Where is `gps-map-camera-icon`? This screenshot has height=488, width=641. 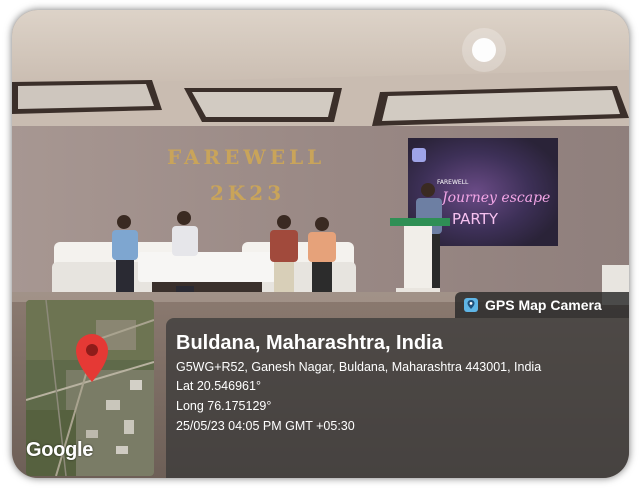
gps-map-camera-icon is located at coordinates (471, 305).